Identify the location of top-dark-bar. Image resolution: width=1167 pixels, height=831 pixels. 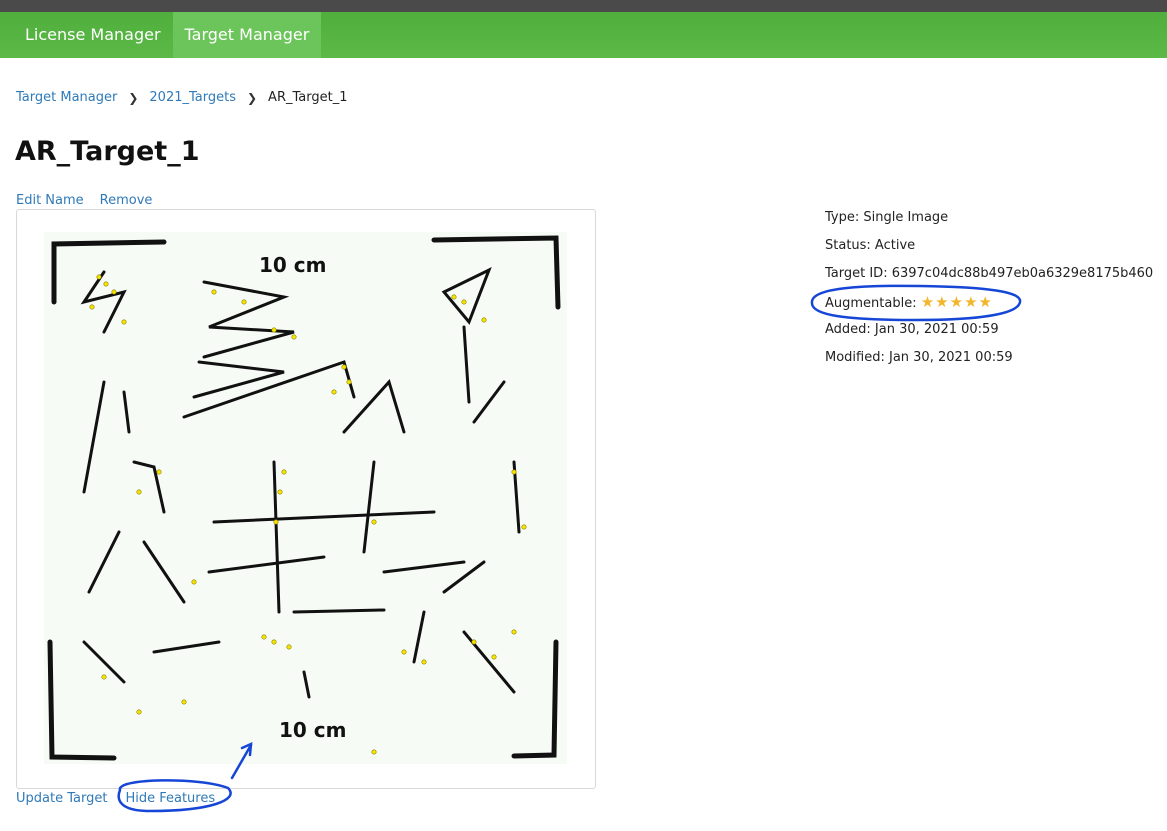
(583, 6).